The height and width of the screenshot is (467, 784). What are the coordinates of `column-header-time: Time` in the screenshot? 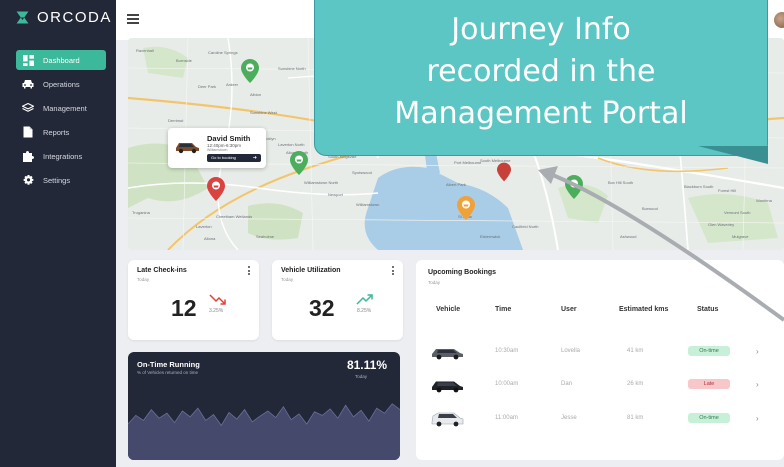 It's located at (503, 309).